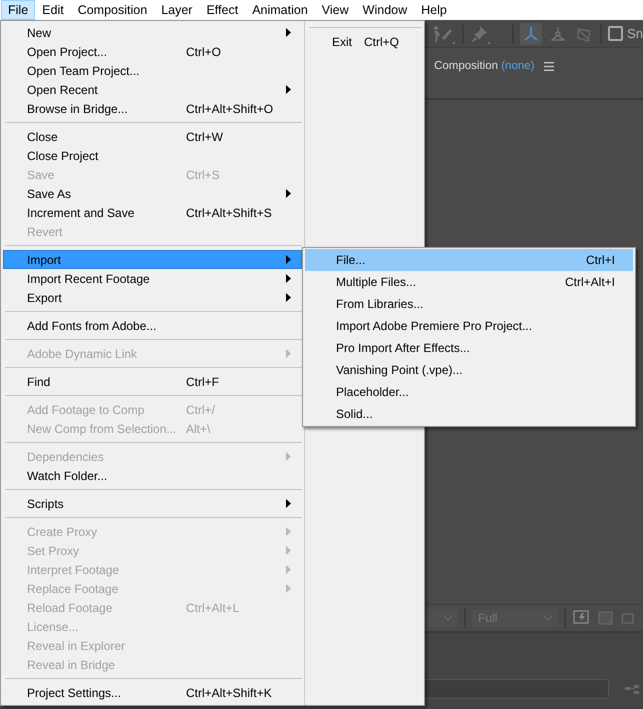 The width and height of the screenshot is (643, 709). What do you see at coordinates (152, 136) in the screenshot?
I see `menu-item: Close Ctrl+W` at bounding box center [152, 136].